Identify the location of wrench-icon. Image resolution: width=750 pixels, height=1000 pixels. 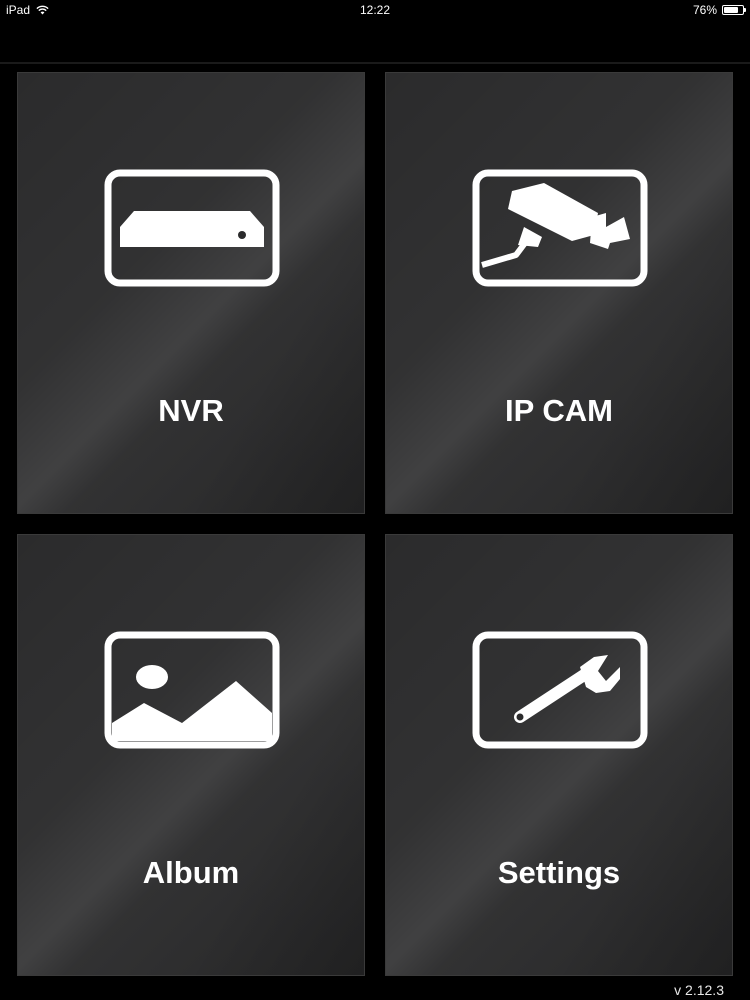
(560, 690).